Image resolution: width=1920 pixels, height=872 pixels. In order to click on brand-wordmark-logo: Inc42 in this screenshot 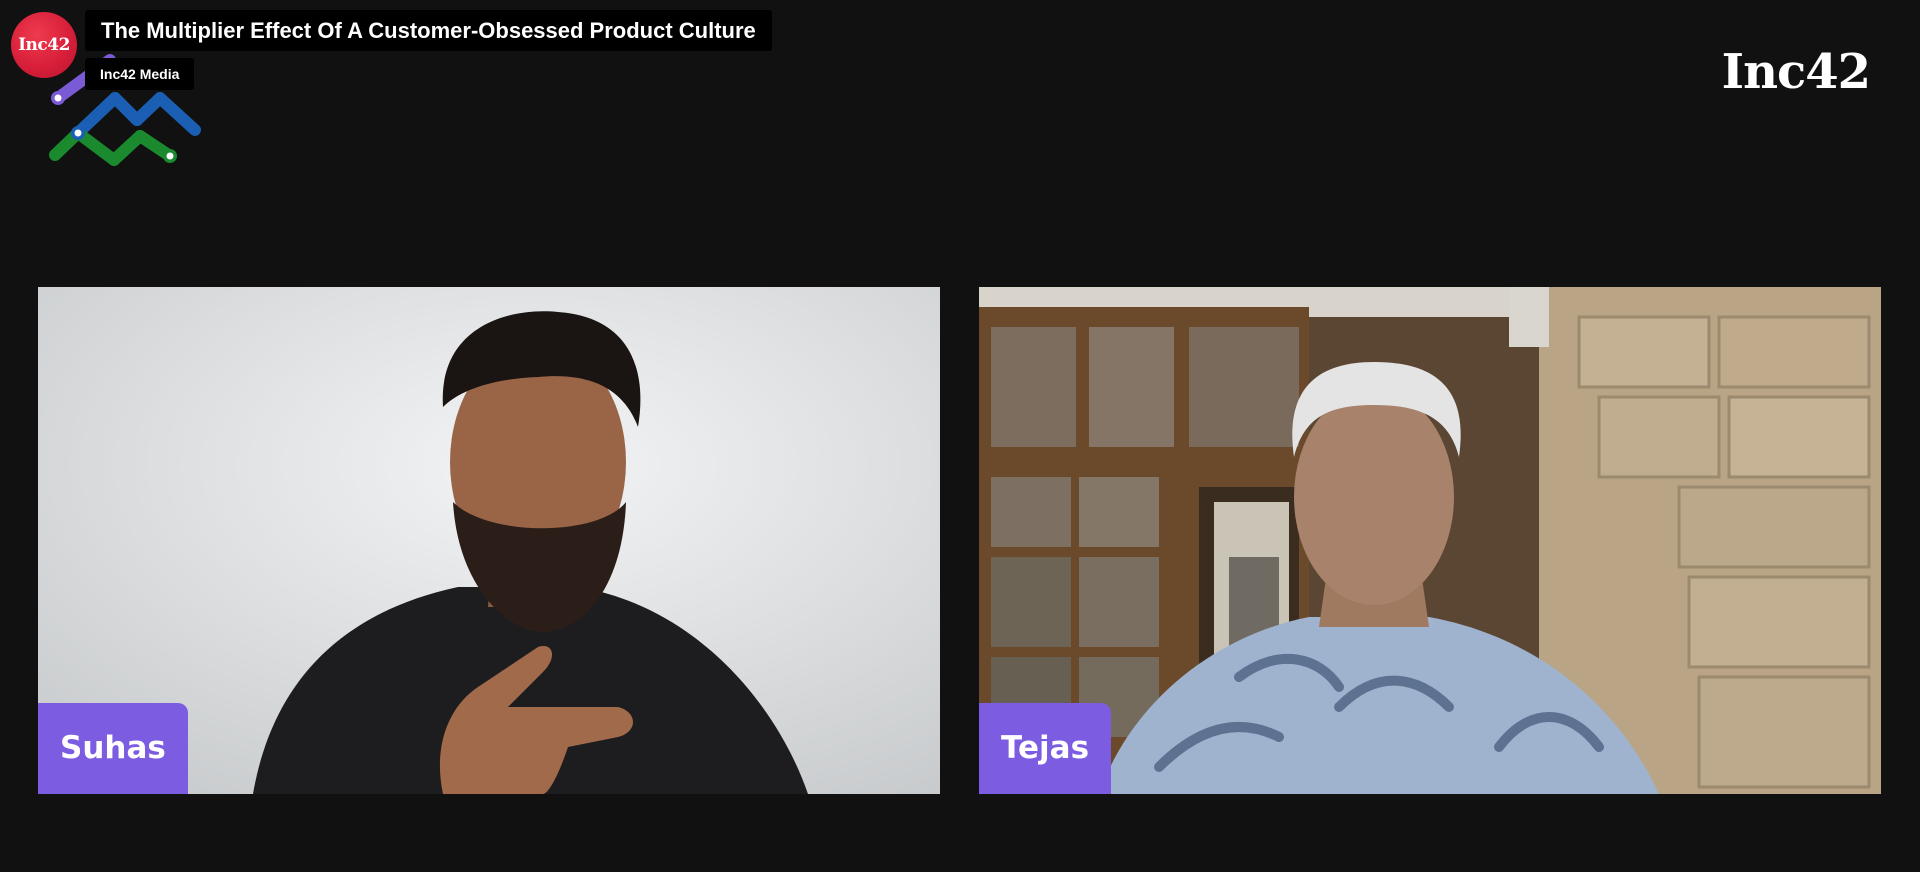, I will do `click(1796, 72)`.